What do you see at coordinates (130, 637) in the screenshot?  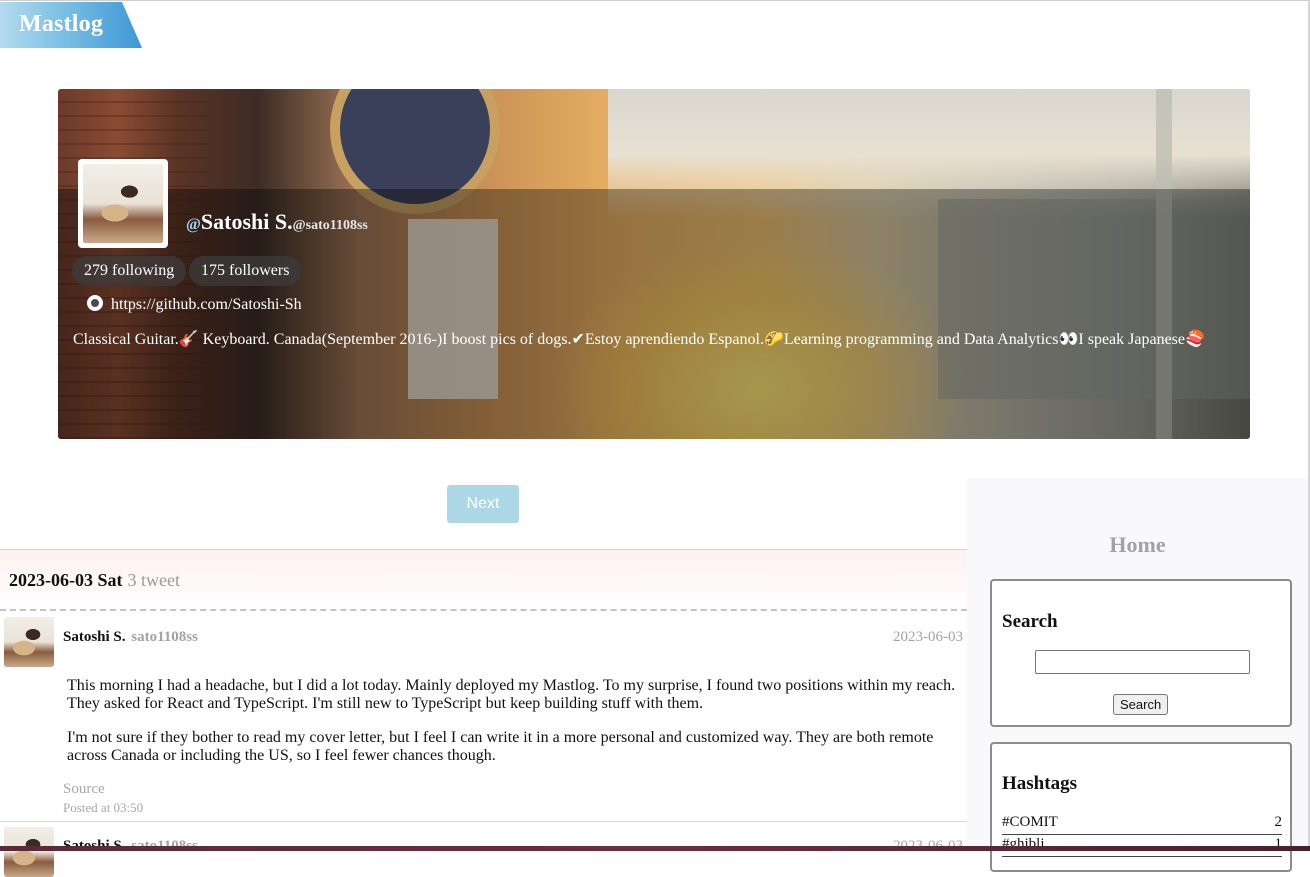 I see `post-author: Satoshi S. sato1108ss` at bounding box center [130, 637].